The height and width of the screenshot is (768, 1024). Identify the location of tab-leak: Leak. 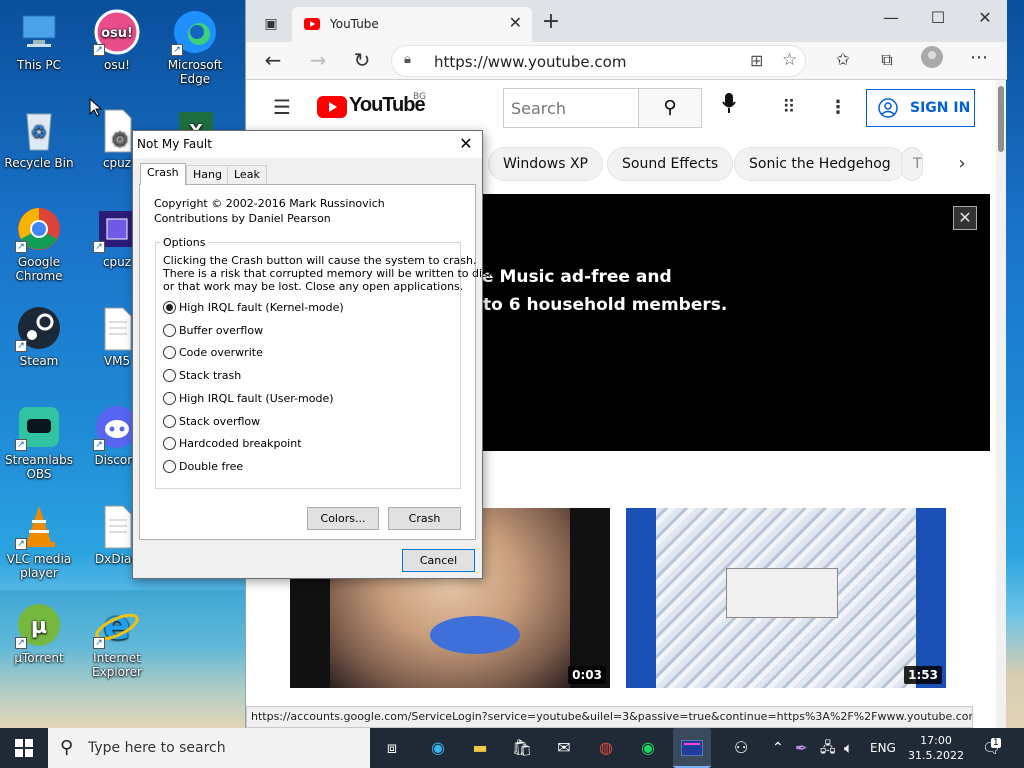
(247, 175).